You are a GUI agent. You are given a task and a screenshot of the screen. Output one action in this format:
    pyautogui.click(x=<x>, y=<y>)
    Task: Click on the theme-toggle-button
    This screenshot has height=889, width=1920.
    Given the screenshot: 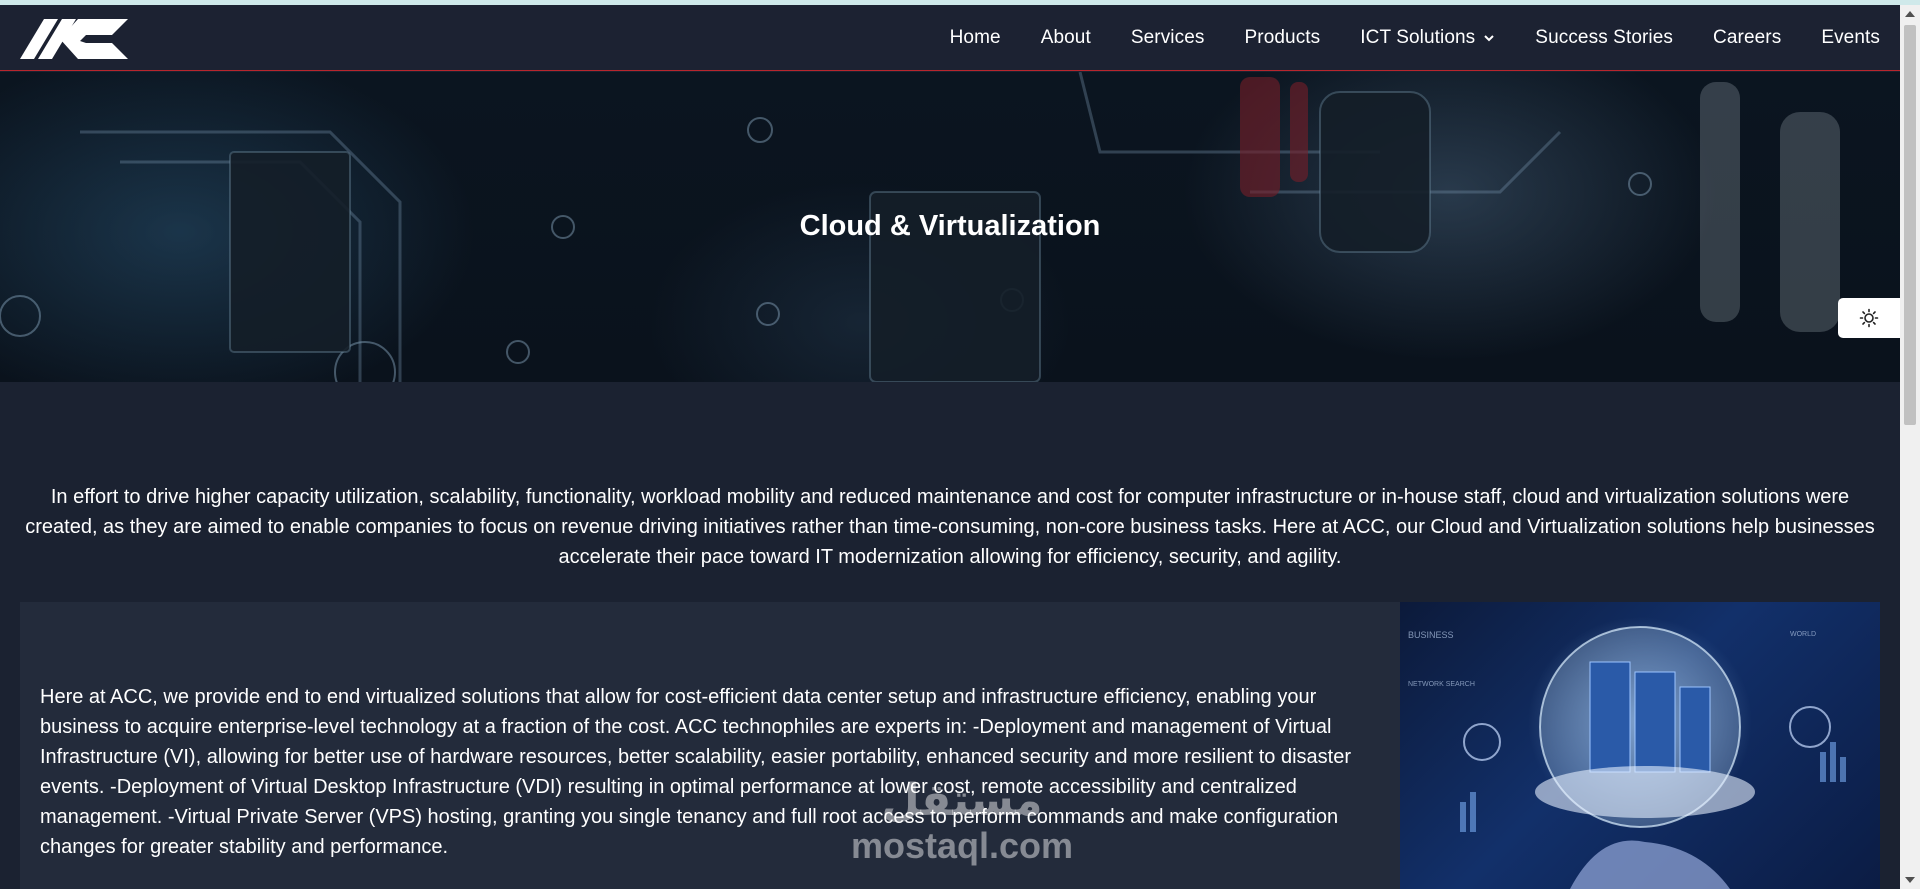 What is the action you would take?
    pyautogui.click(x=1869, y=318)
    